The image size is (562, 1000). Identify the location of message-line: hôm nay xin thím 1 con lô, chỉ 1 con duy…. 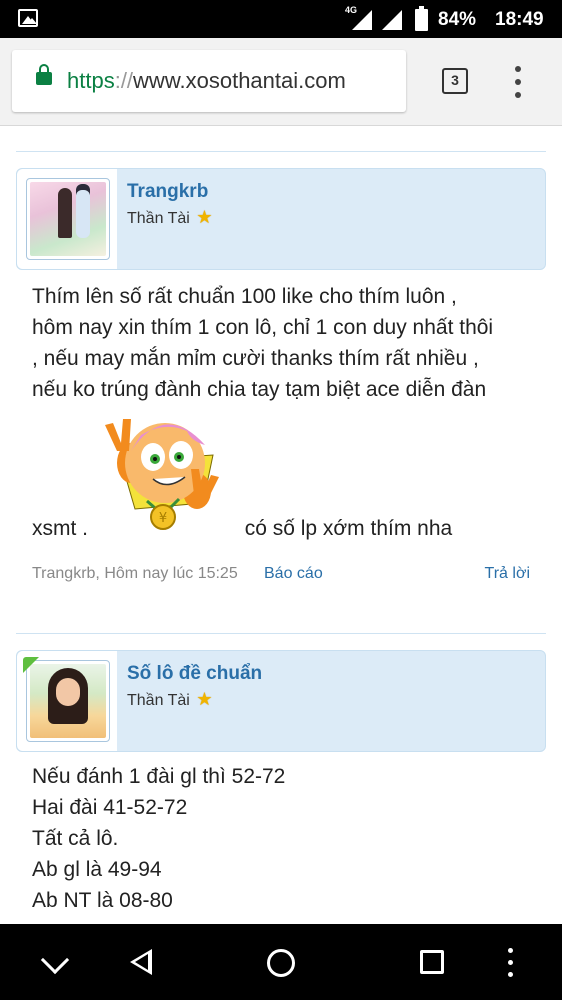
(263, 327).